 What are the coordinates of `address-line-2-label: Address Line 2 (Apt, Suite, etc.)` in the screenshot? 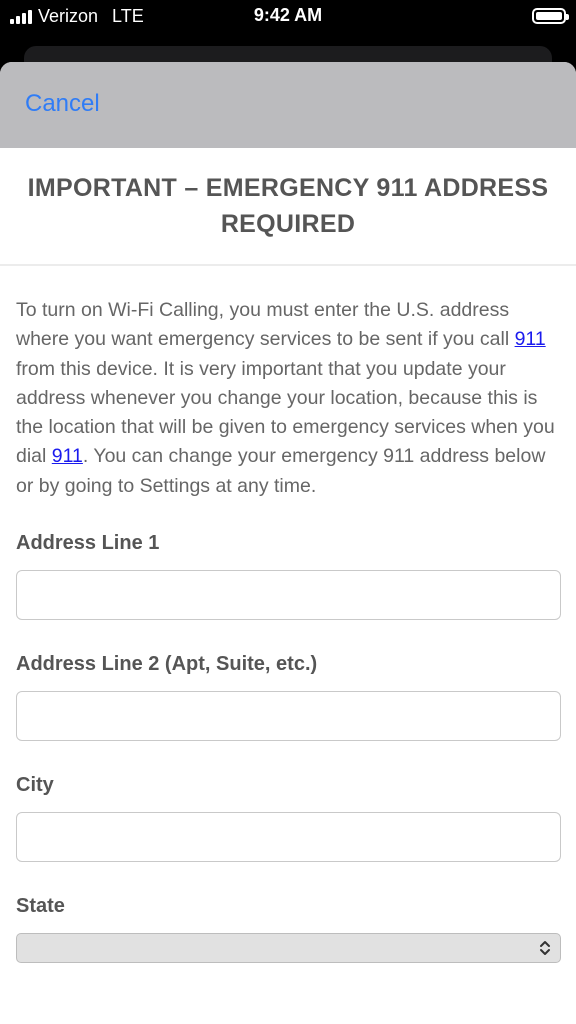 It's located at (167, 664).